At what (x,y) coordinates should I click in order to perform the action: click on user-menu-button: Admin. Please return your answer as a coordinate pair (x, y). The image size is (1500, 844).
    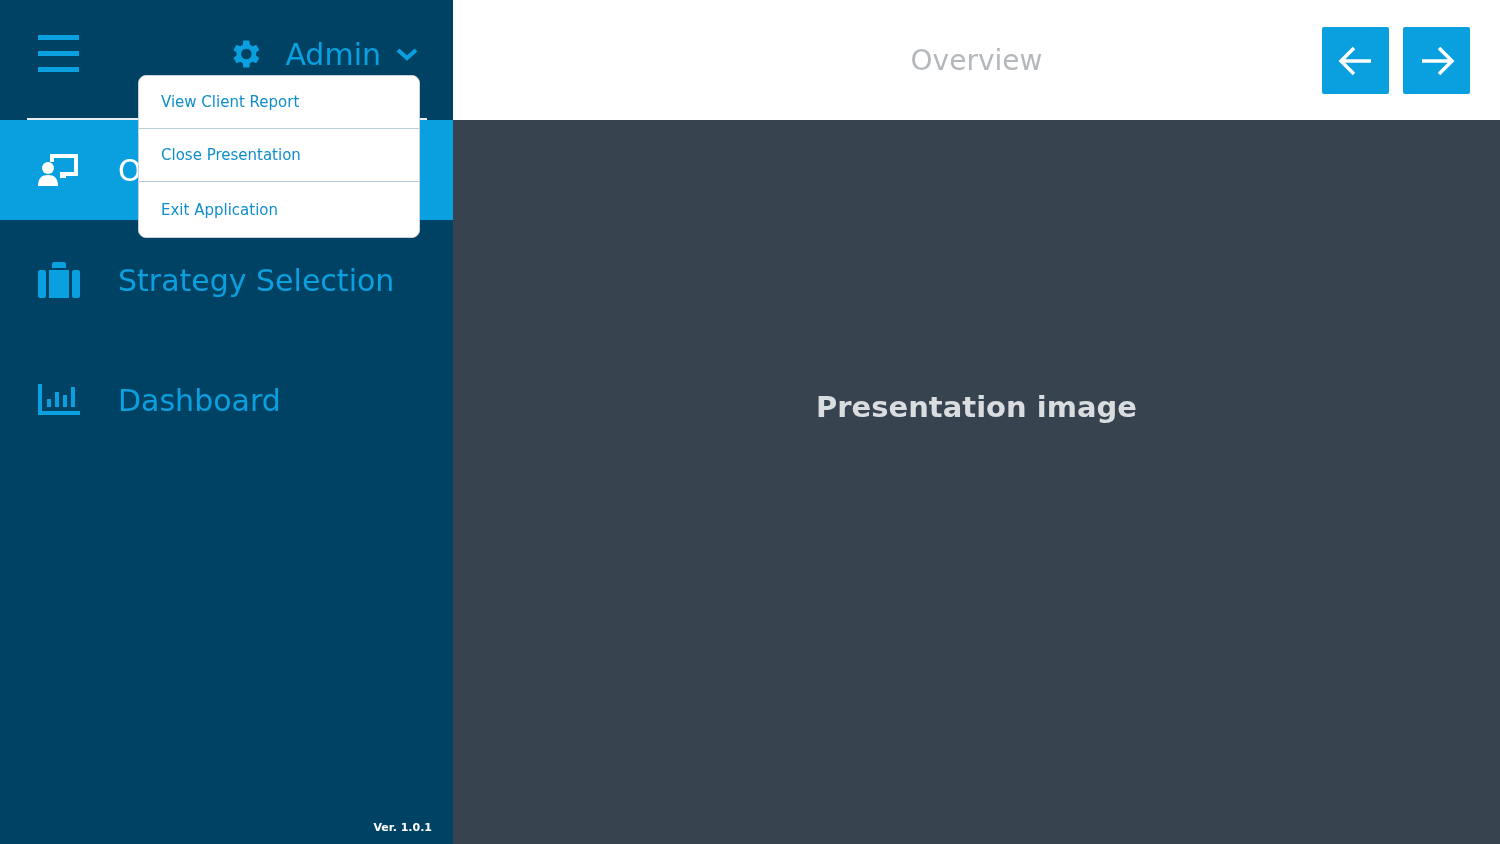
    Looking at the image, I should click on (352, 54).